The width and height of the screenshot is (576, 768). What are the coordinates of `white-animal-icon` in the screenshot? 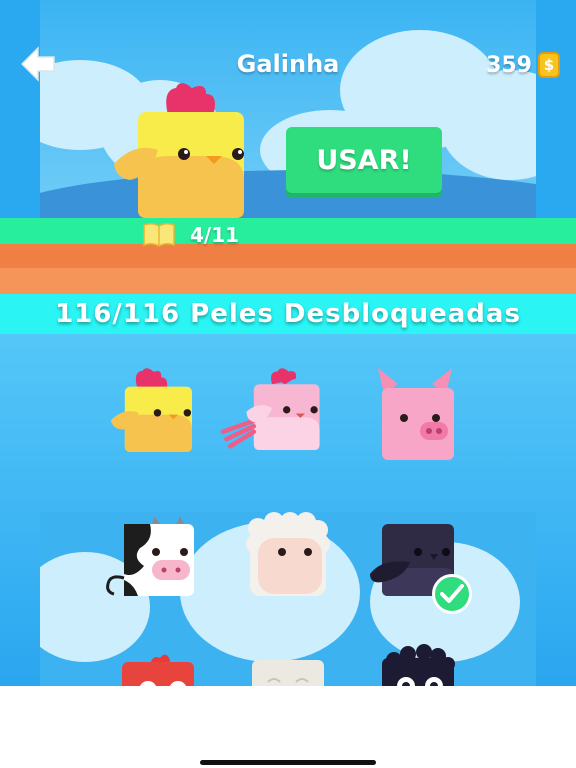 It's located at (288, 673).